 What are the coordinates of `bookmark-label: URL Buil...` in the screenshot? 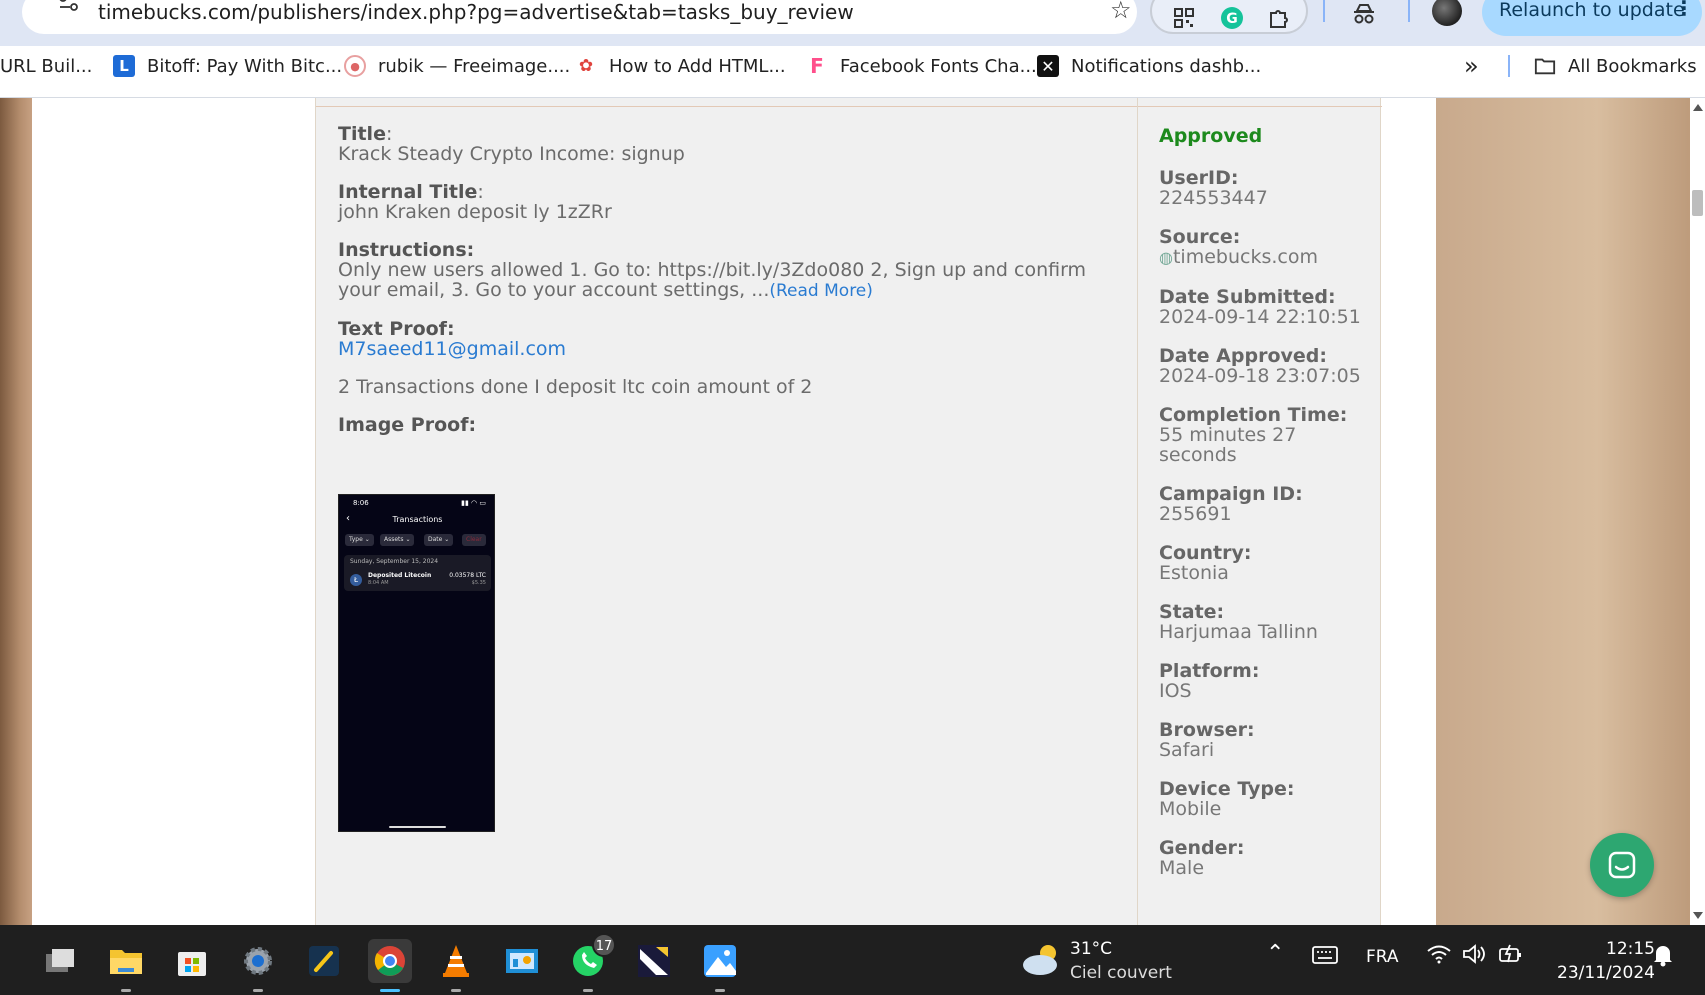 It's located at (46, 66).